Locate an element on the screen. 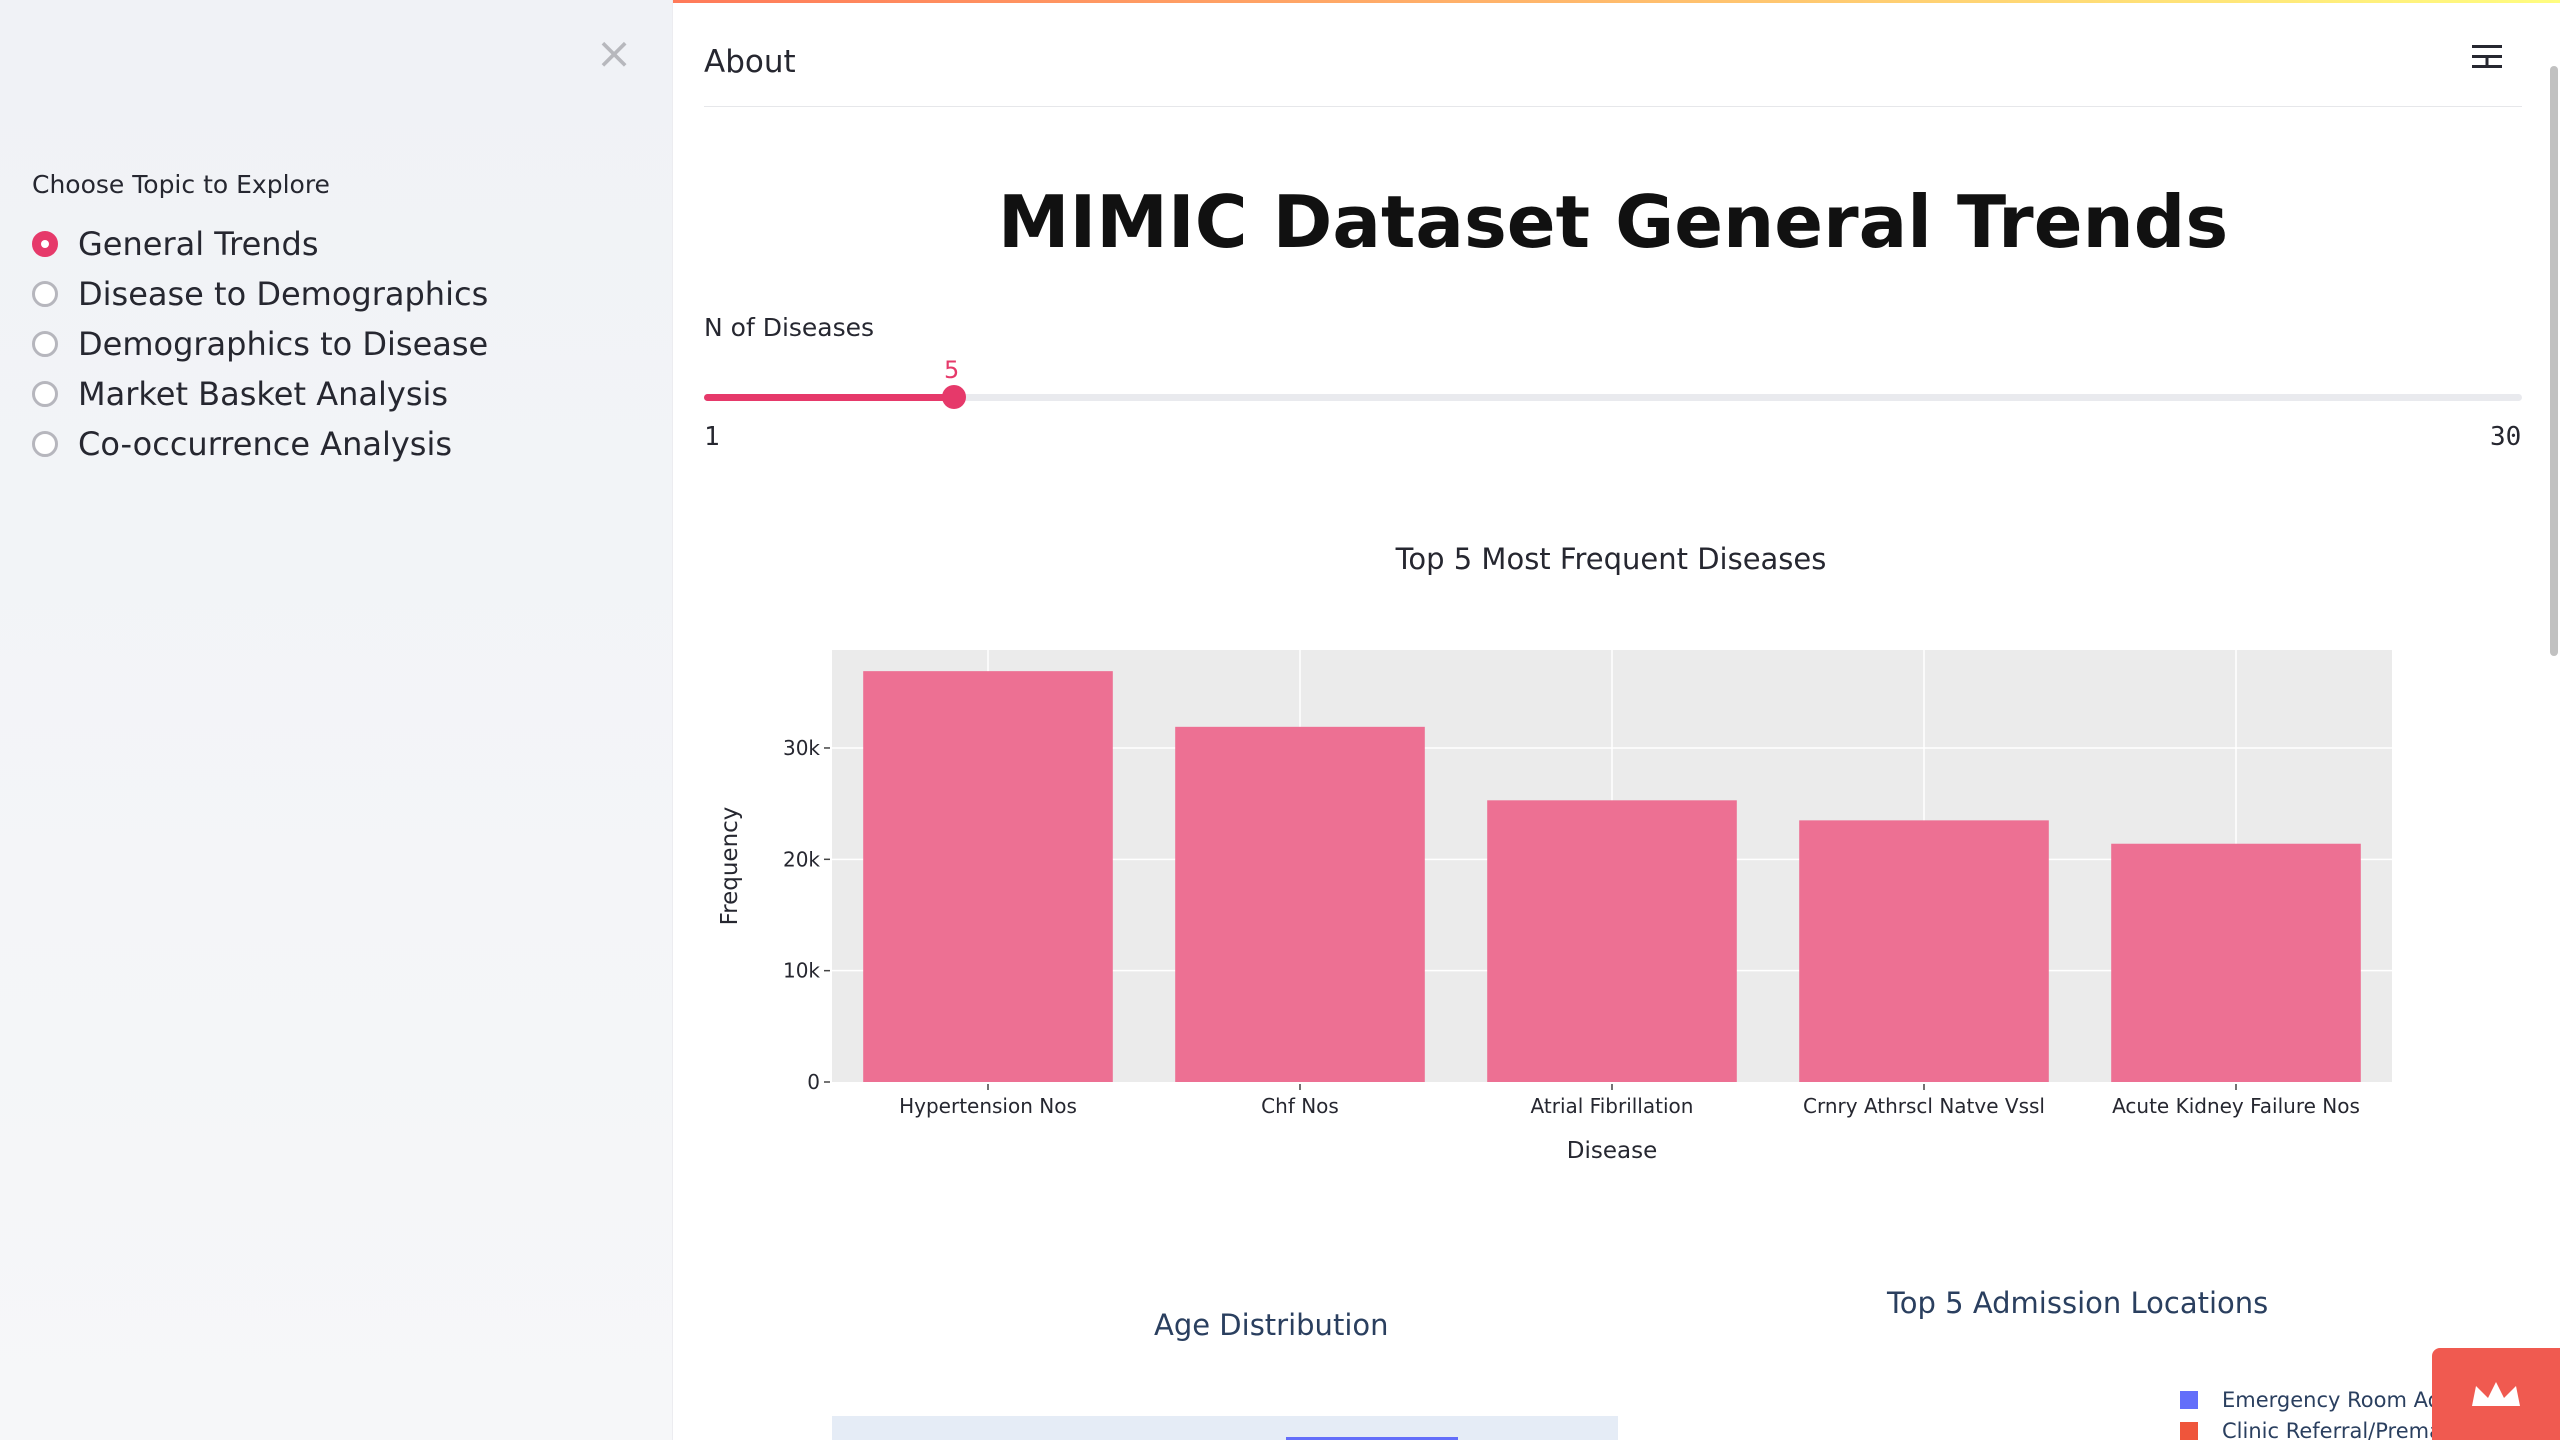  age-plot-area is located at coordinates (1225, 1428).